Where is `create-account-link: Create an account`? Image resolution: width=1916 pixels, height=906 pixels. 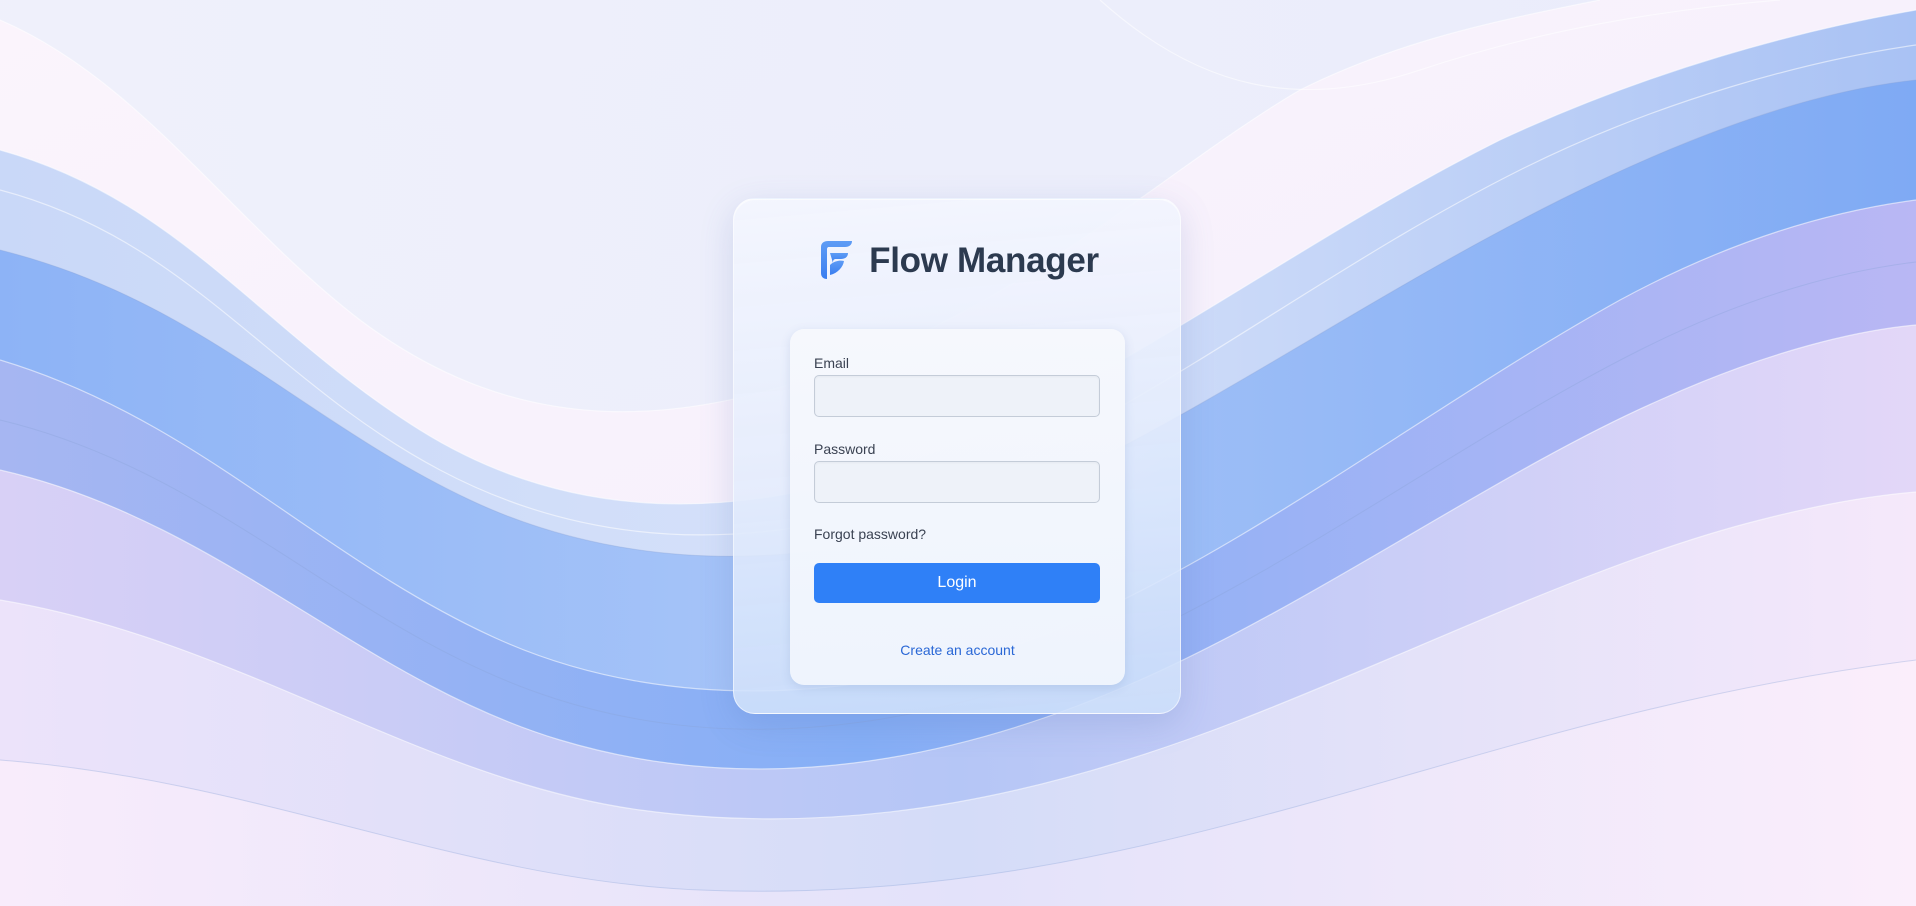
create-account-link: Create an account is located at coordinates (957, 650).